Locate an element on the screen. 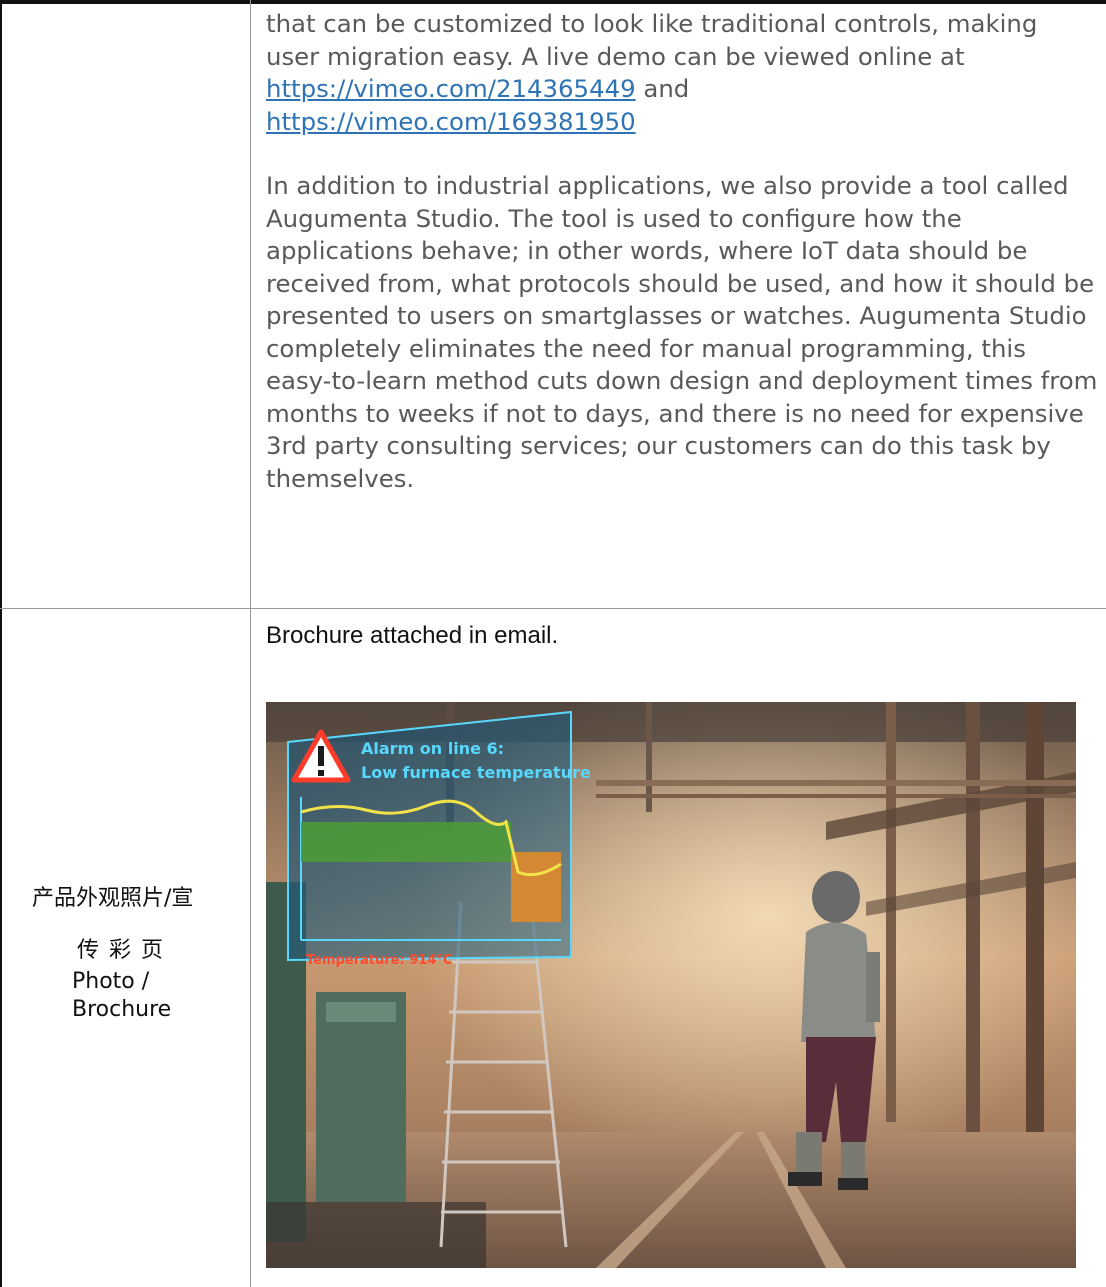 This screenshot has height=1287, width=1106. alarm-line2: Low furnace temperature is located at coordinates (476, 772).